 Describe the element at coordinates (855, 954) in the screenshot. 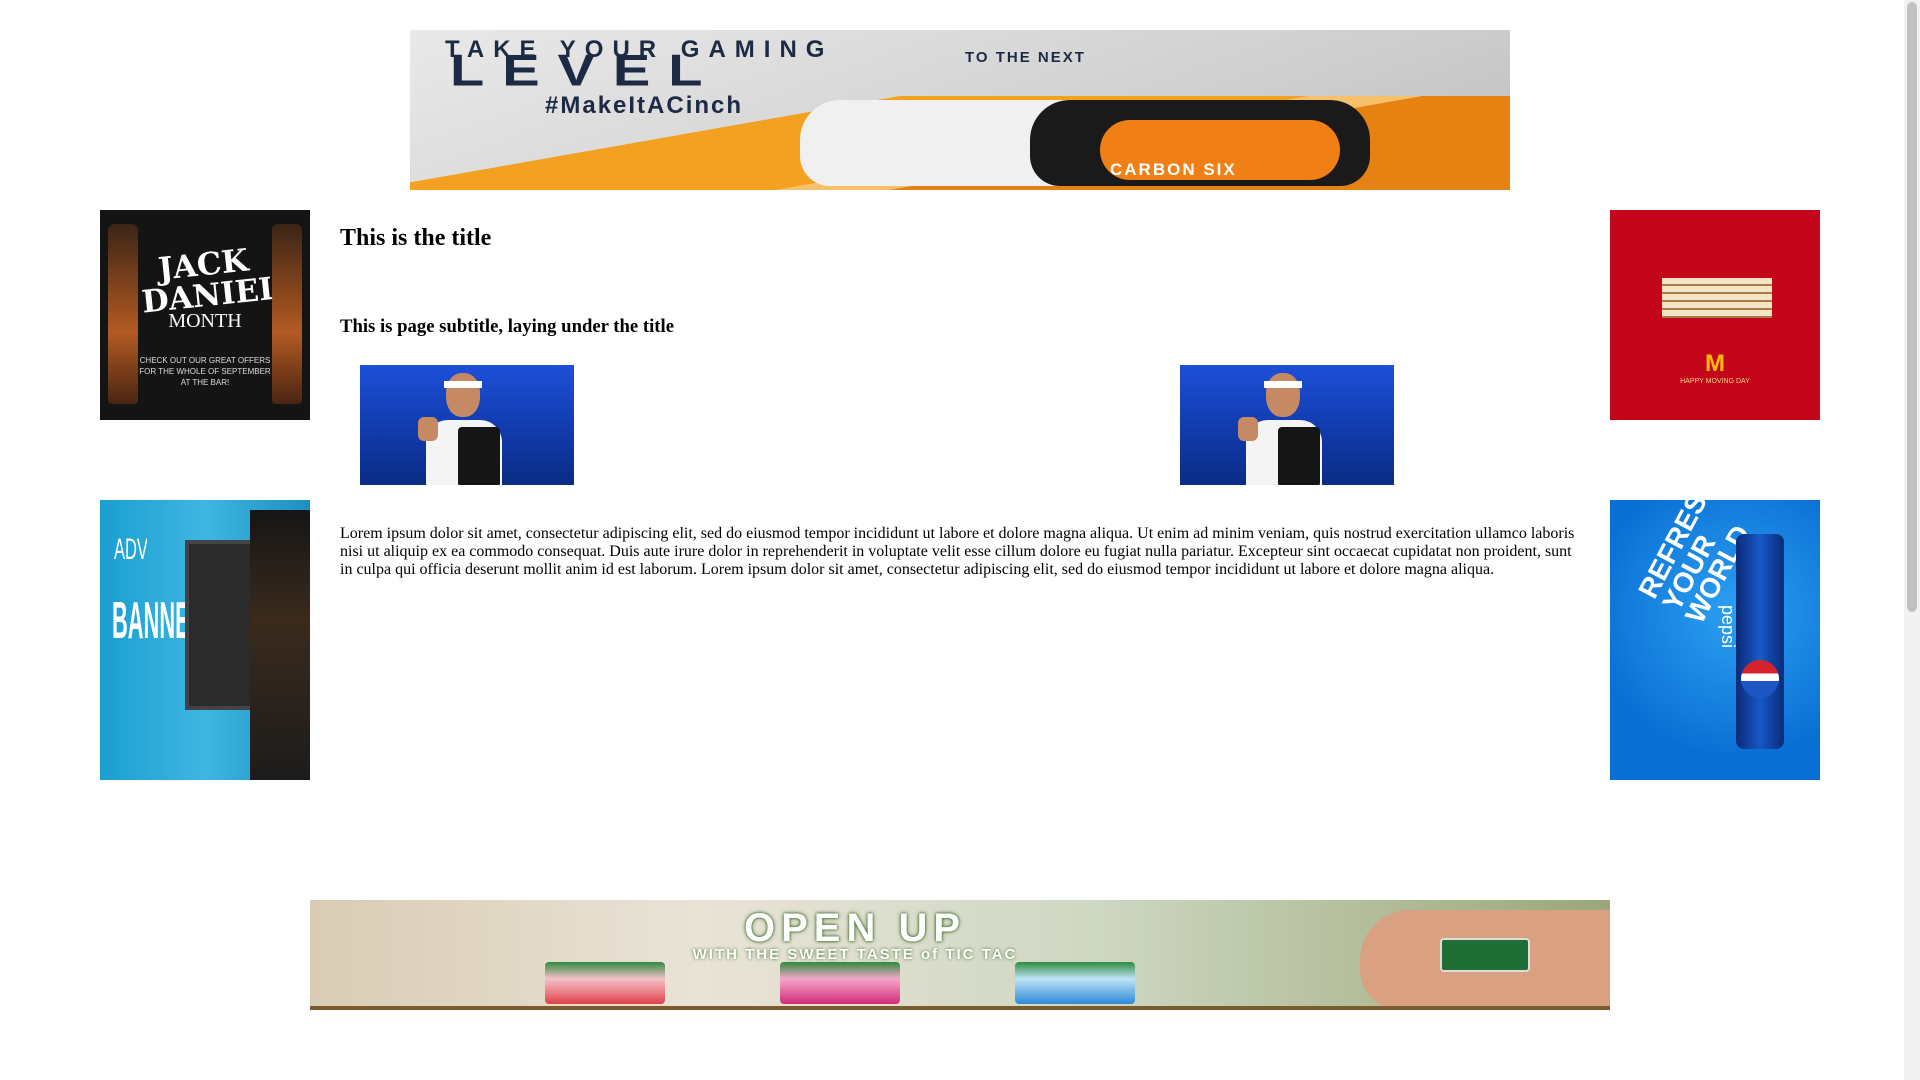

I see `bottom-banner-tagline: WITH THE SWEET TASTE of TIC TAC` at that location.